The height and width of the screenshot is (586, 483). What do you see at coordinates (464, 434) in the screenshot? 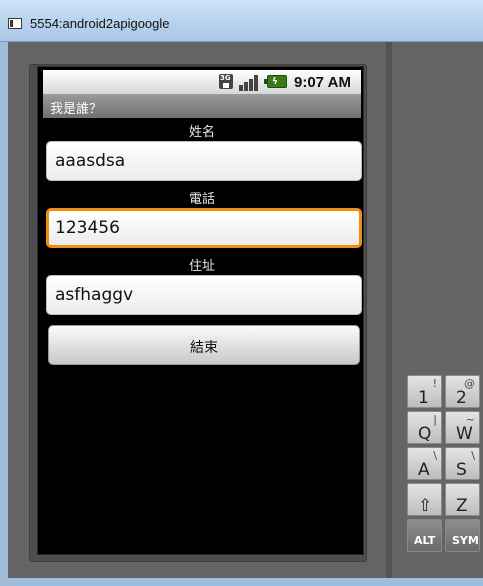
I see `key-w-label: W` at bounding box center [464, 434].